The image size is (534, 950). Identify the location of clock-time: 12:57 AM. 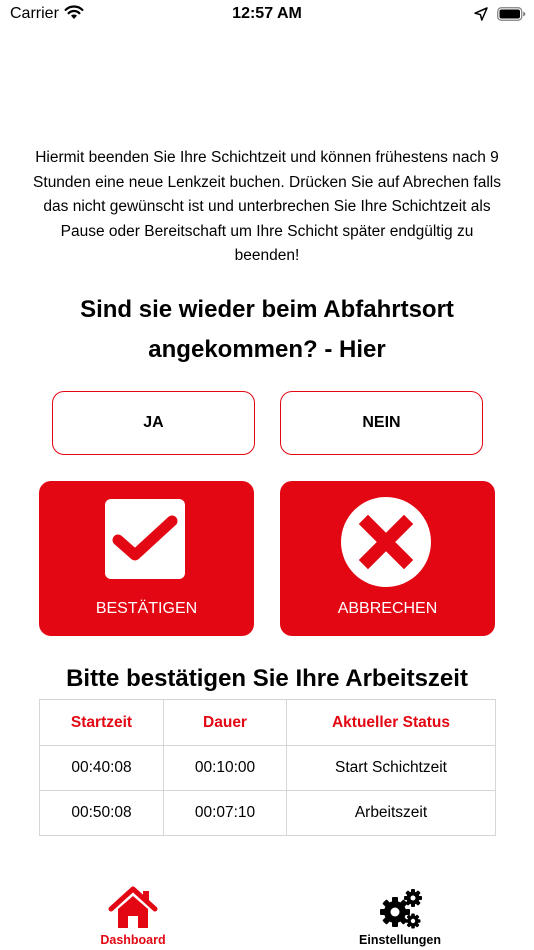
(267, 13).